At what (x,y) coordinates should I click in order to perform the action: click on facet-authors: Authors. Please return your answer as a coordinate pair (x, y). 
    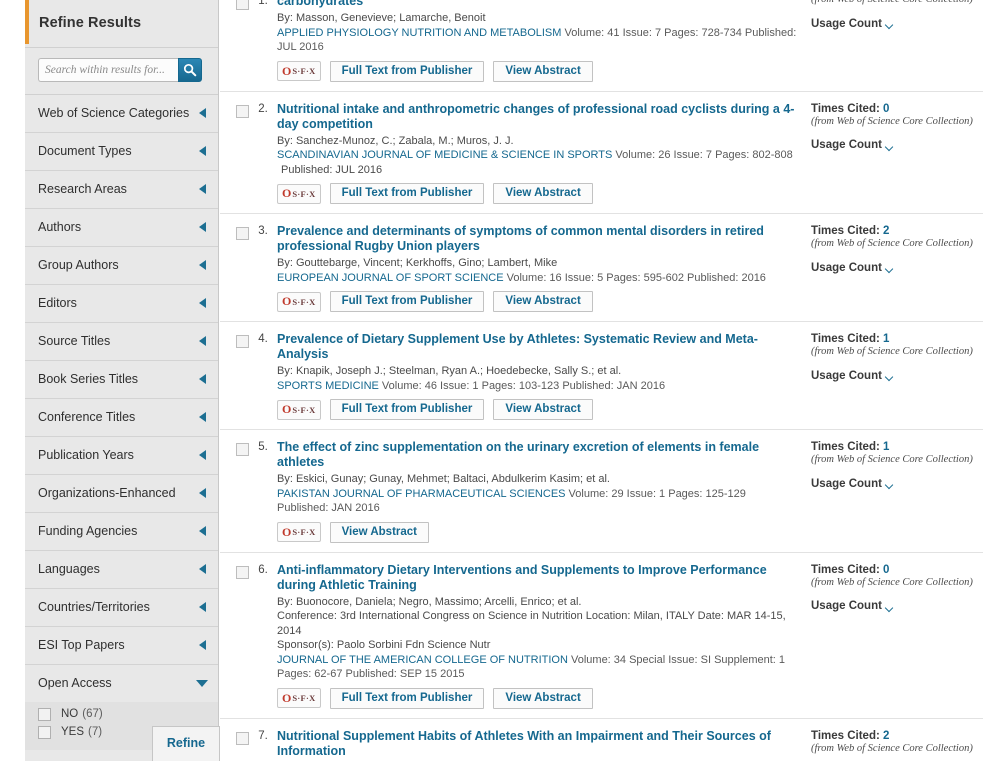
    Looking at the image, I should click on (121, 228).